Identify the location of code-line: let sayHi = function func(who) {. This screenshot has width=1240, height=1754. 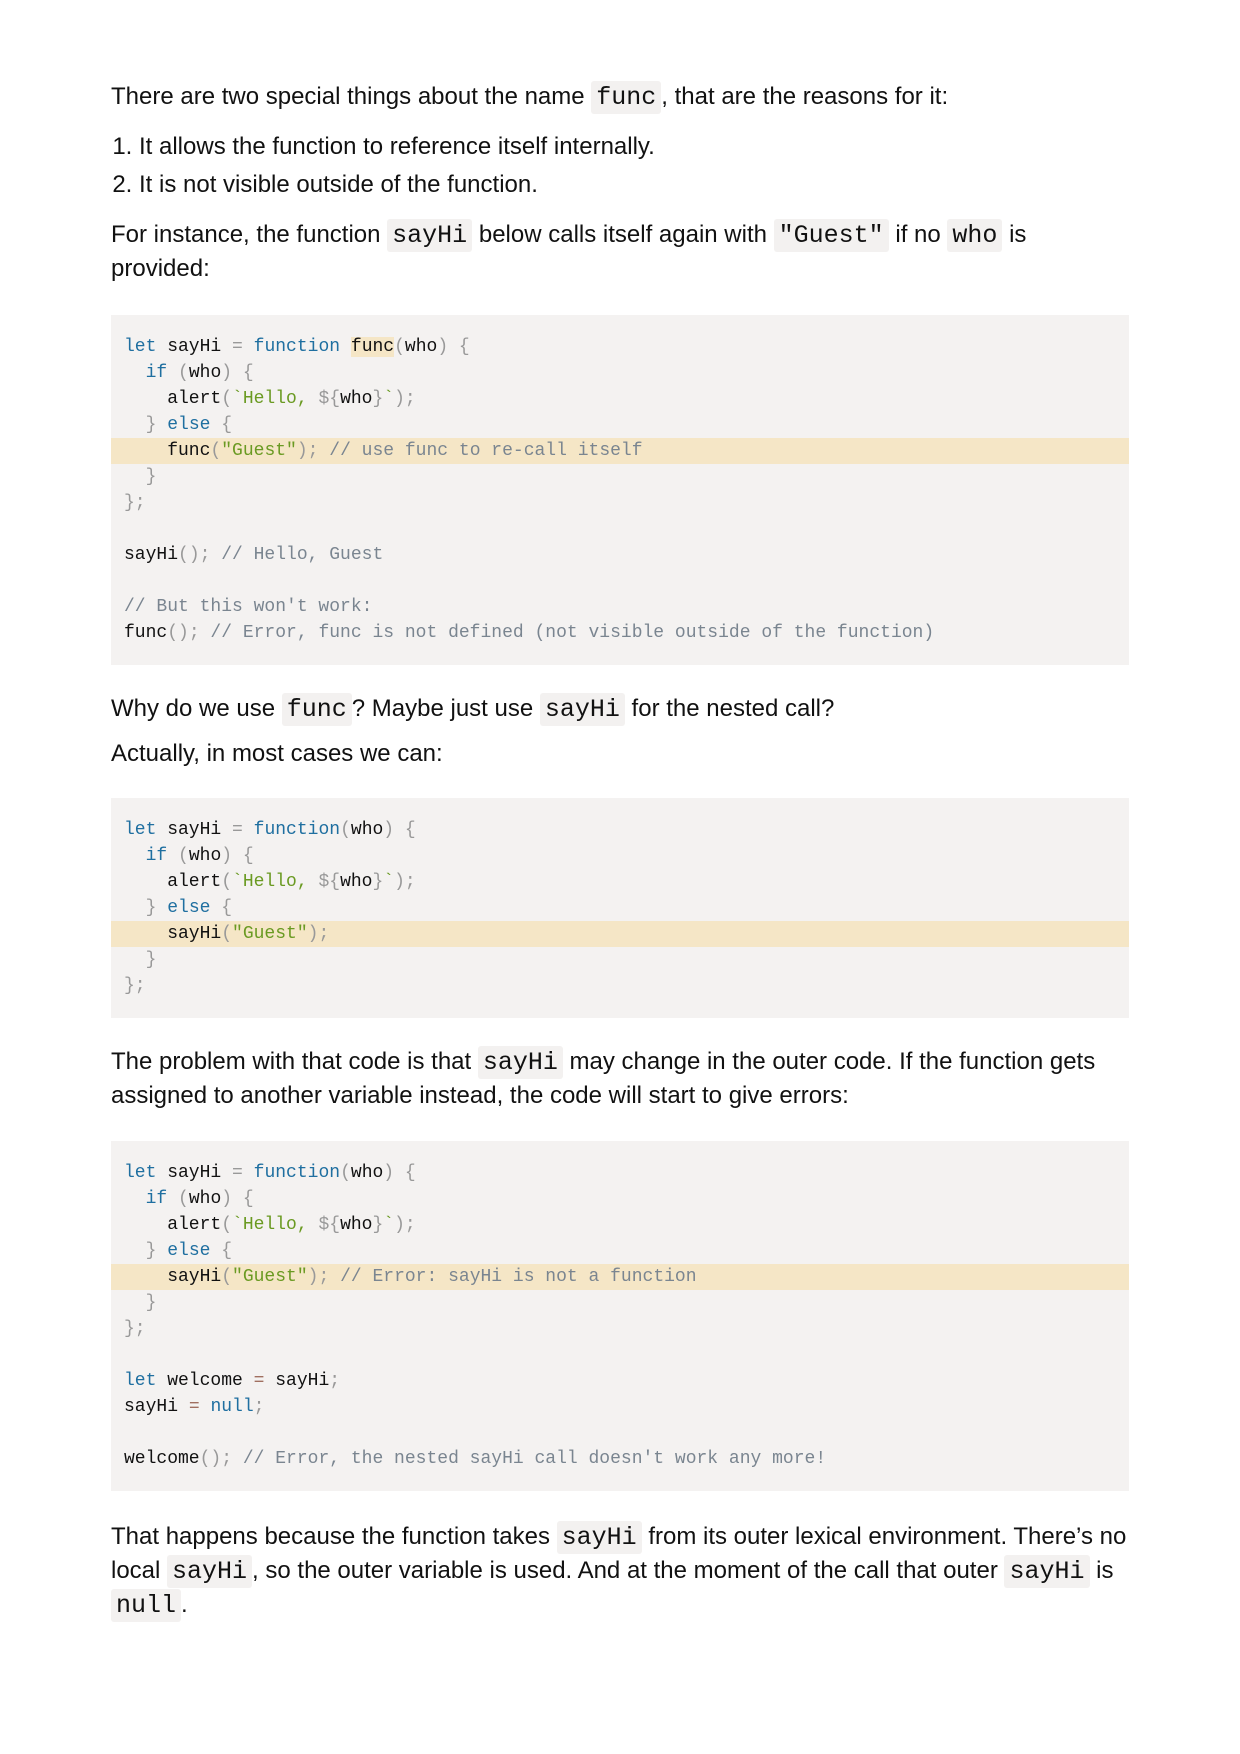
(620, 347).